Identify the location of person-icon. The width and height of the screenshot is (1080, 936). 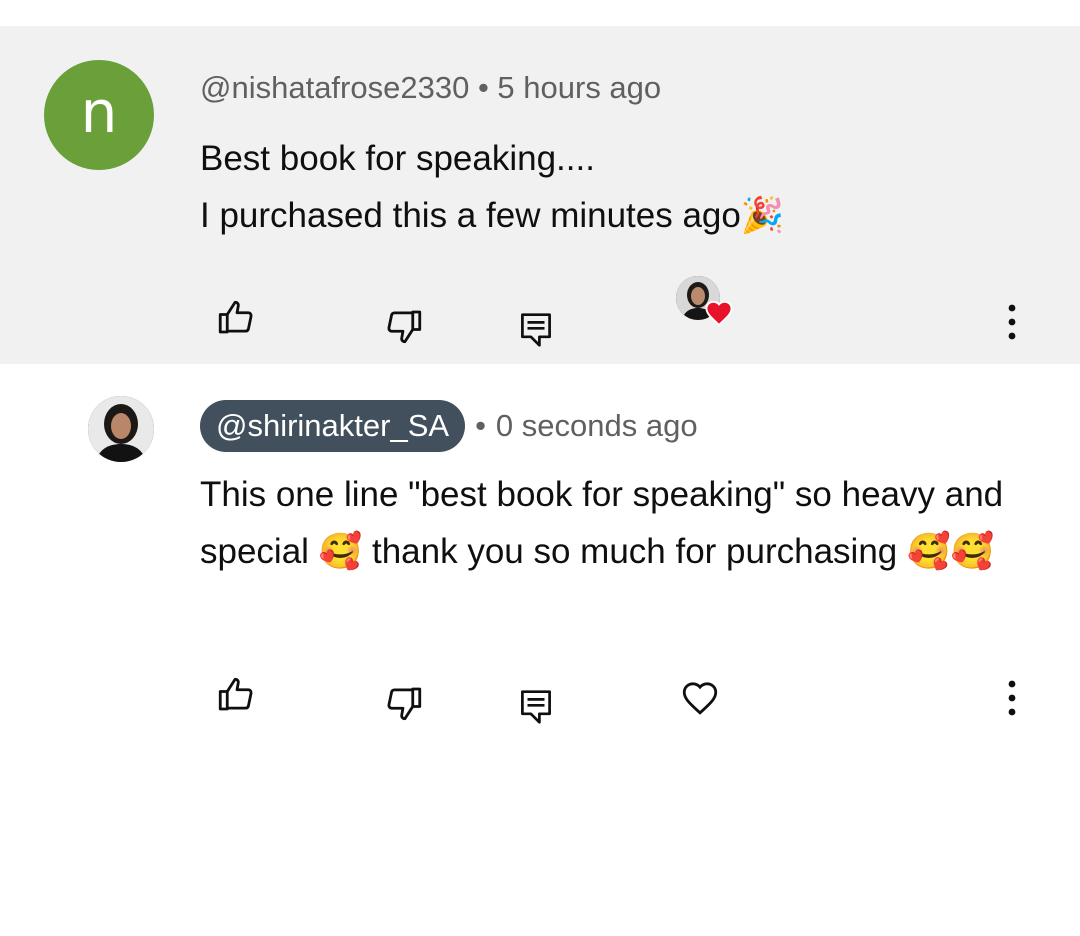
(121, 429).